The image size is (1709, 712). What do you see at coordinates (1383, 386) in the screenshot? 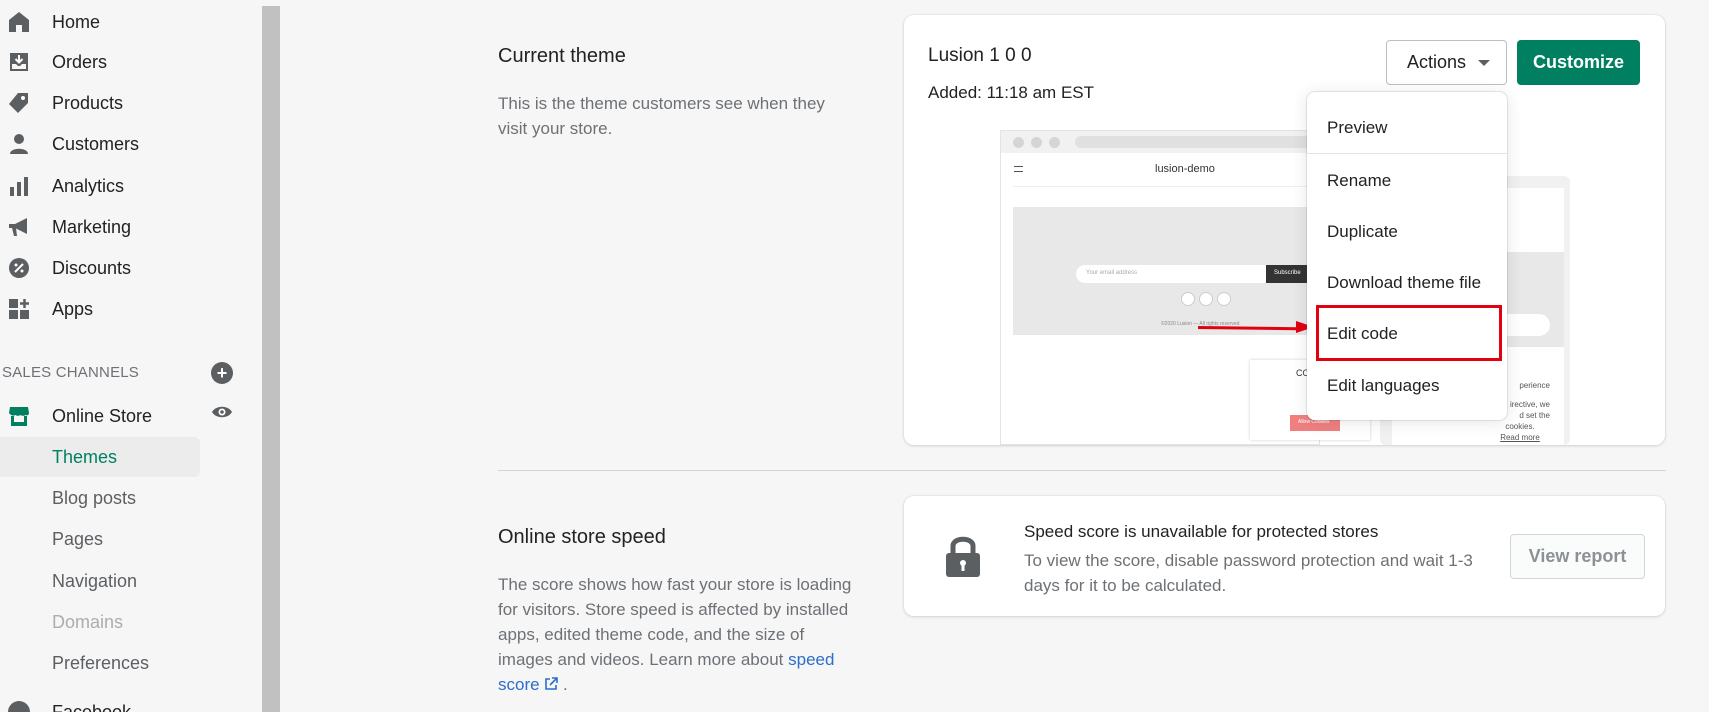
I see `menu-item-edit-languages: Edit languages` at bounding box center [1383, 386].